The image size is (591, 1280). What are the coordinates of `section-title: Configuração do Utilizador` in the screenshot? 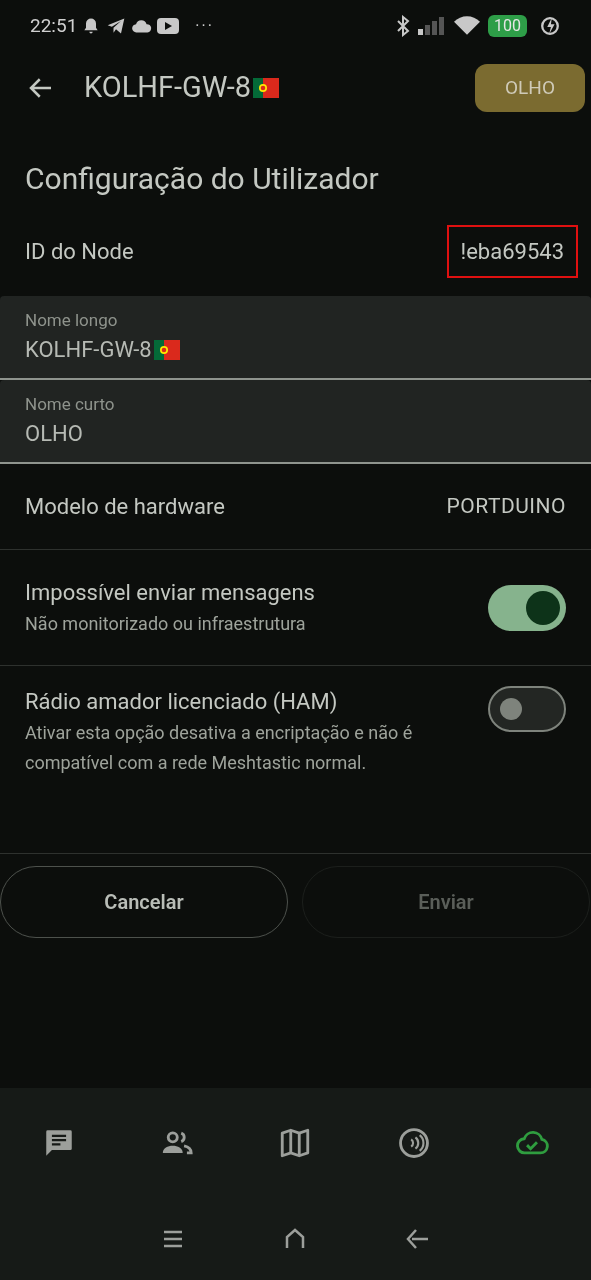 It's located at (202, 179).